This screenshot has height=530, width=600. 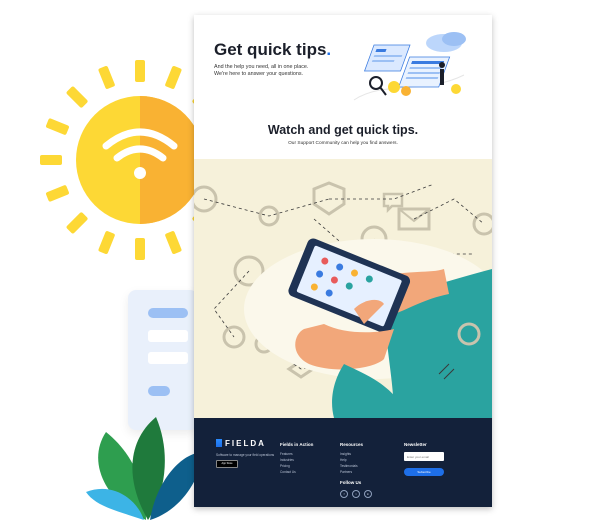 I want to click on subscribe-button: Subscribe, so click(x=424, y=472).